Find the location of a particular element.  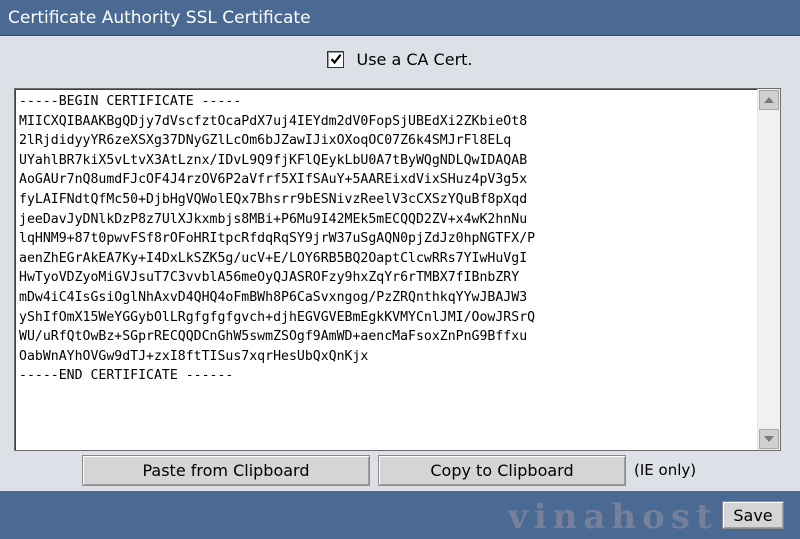

ie-only-note: (IE only) is located at coordinates (665, 470).